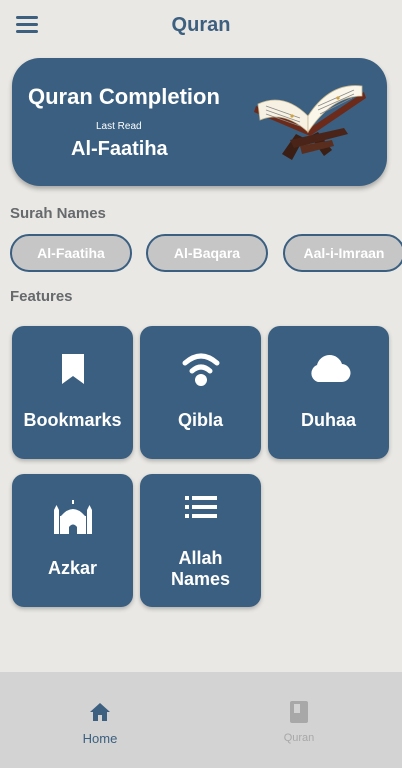 The height and width of the screenshot is (768, 402). Describe the element at coordinates (72, 369) in the screenshot. I see `bookmark-icon` at that location.